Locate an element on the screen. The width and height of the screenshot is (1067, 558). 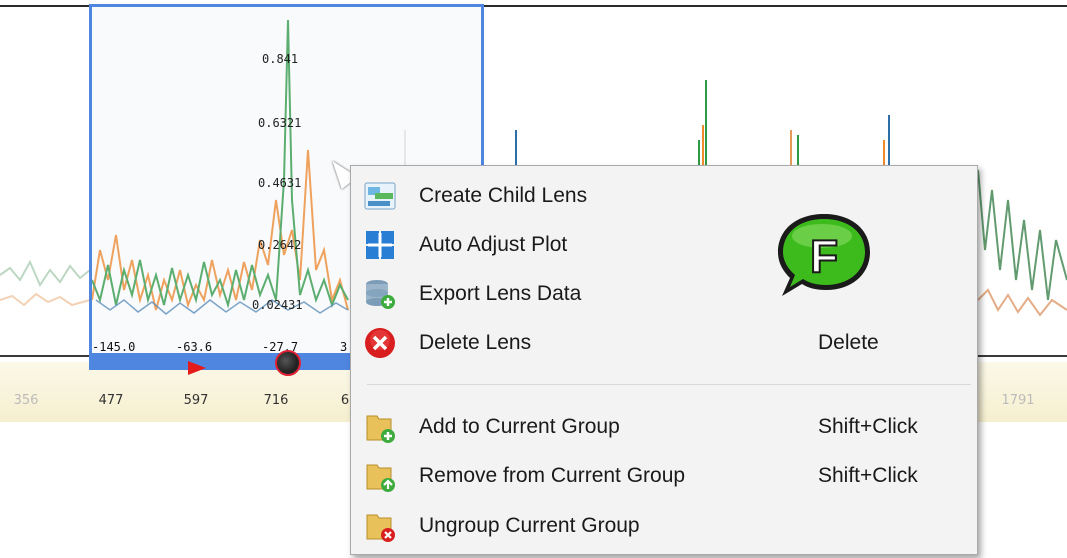
badge-letter: F is located at coordinates (824, 256).